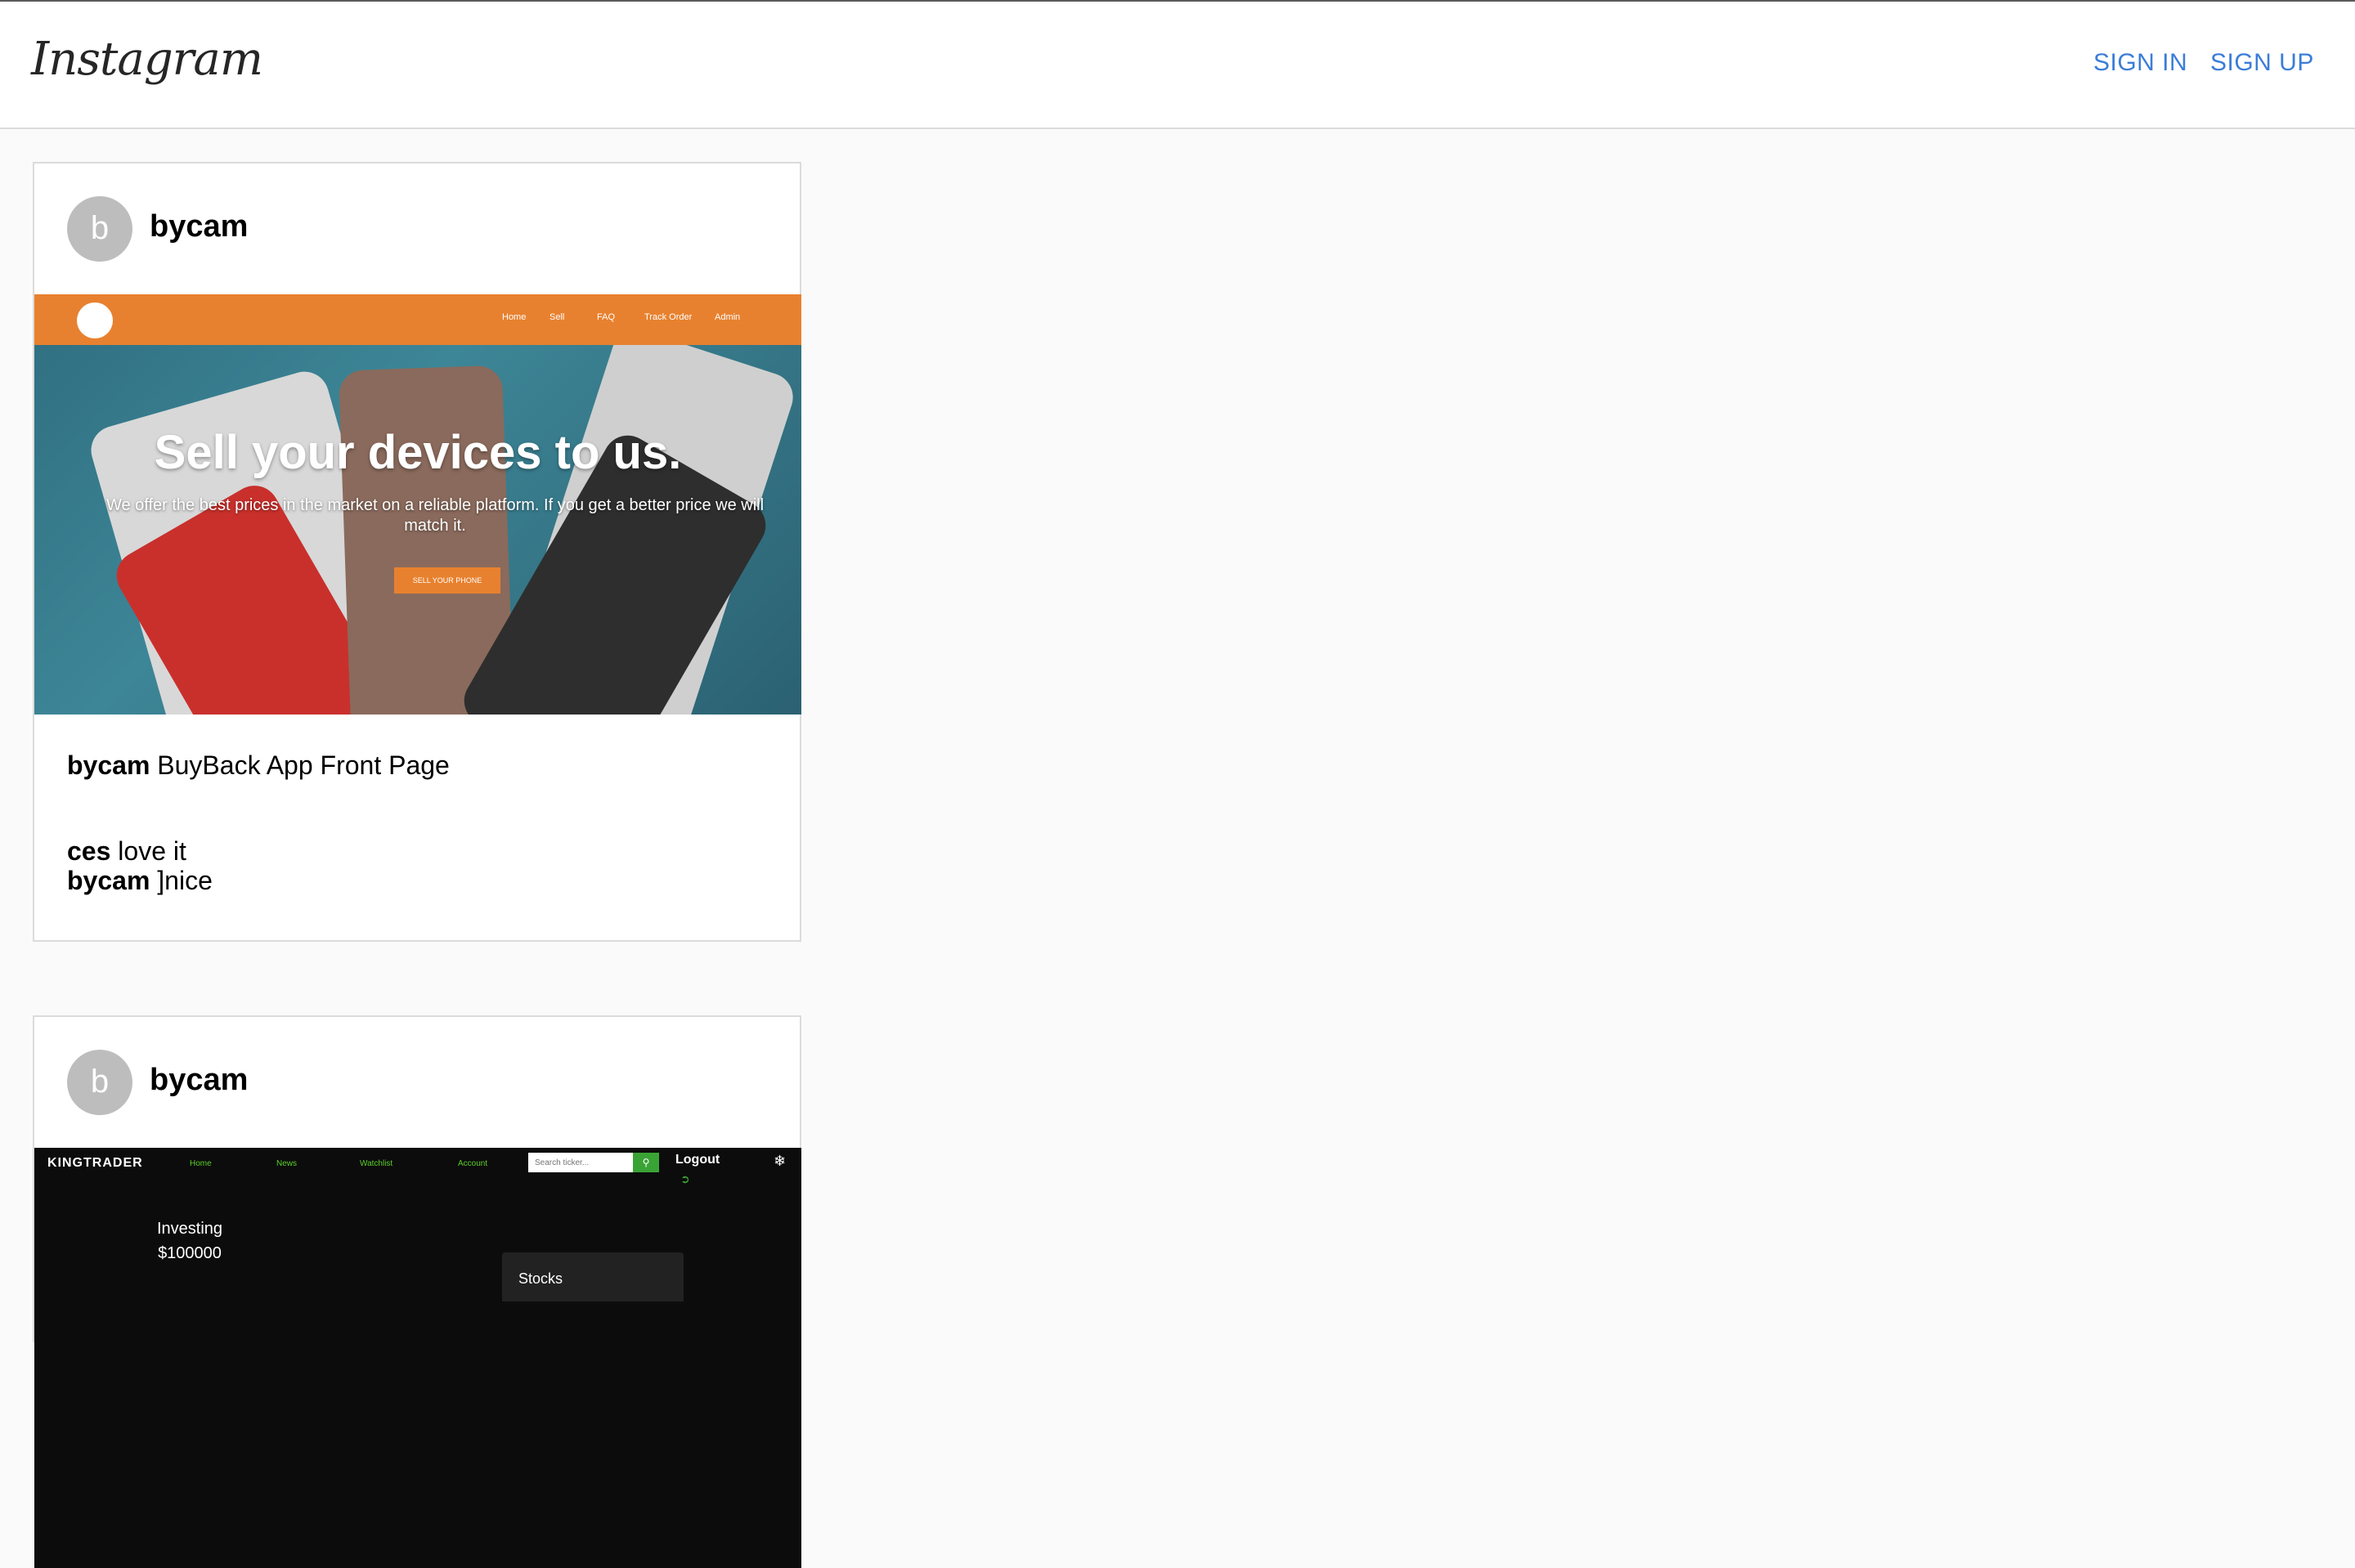 Image resolution: width=2355 pixels, height=1568 pixels. I want to click on comment-text: love it, so click(152, 851).